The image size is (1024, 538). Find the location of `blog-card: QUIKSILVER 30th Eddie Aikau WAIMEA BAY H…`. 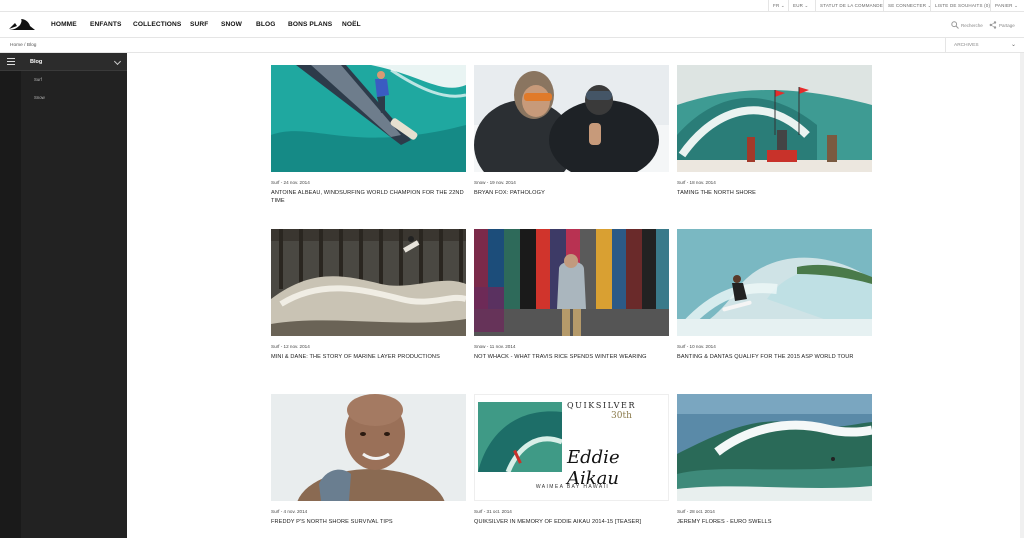

blog-card: QUIKSILVER 30th Eddie Aikau WAIMEA BAY H… is located at coordinates (571, 460).